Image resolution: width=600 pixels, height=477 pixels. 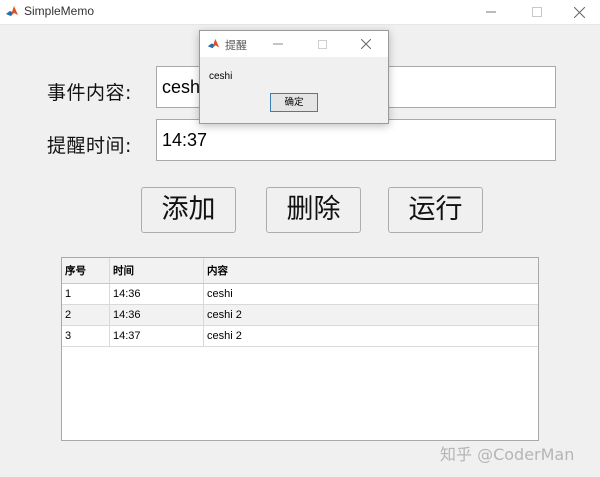 What do you see at coordinates (507, 454) in the screenshot?
I see `watermark-text: 知乎 @CoderMan` at bounding box center [507, 454].